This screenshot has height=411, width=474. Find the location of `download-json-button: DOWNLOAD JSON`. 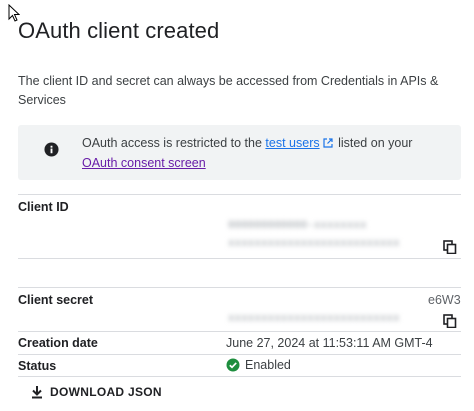

download-json-button: DOWNLOAD JSON is located at coordinates (96, 392).